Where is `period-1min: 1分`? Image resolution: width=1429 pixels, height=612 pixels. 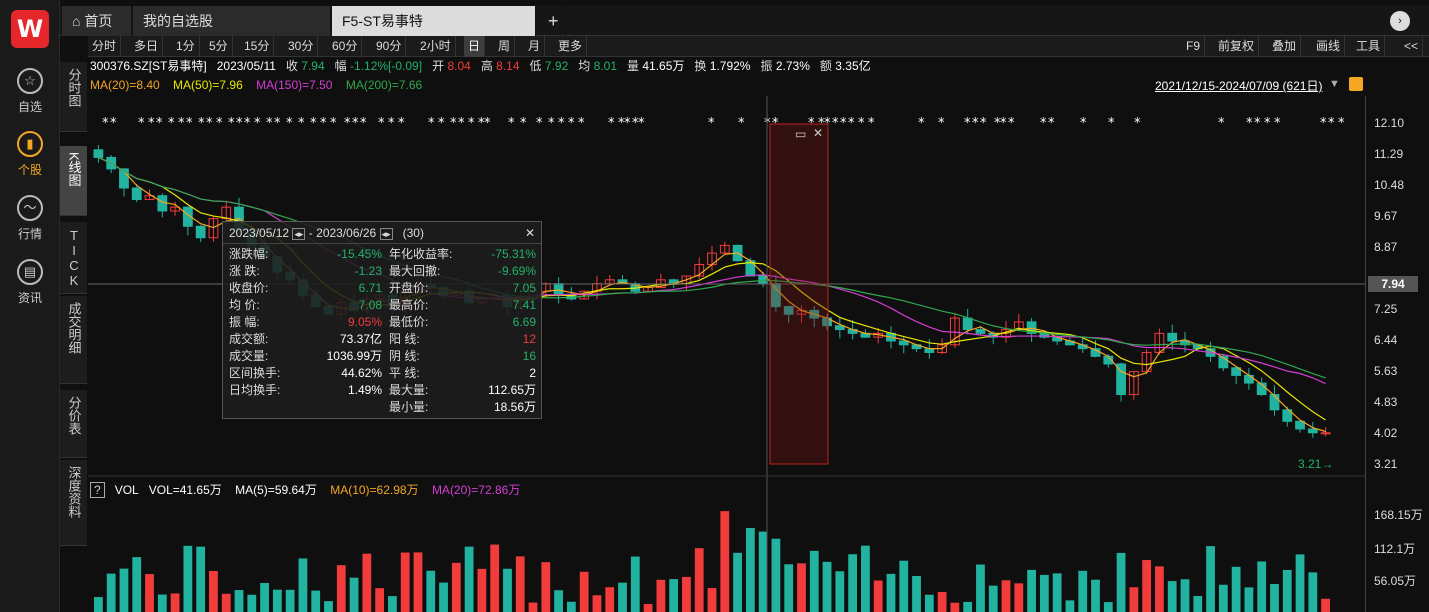 period-1min: 1分 is located at coordinates (186, 46).